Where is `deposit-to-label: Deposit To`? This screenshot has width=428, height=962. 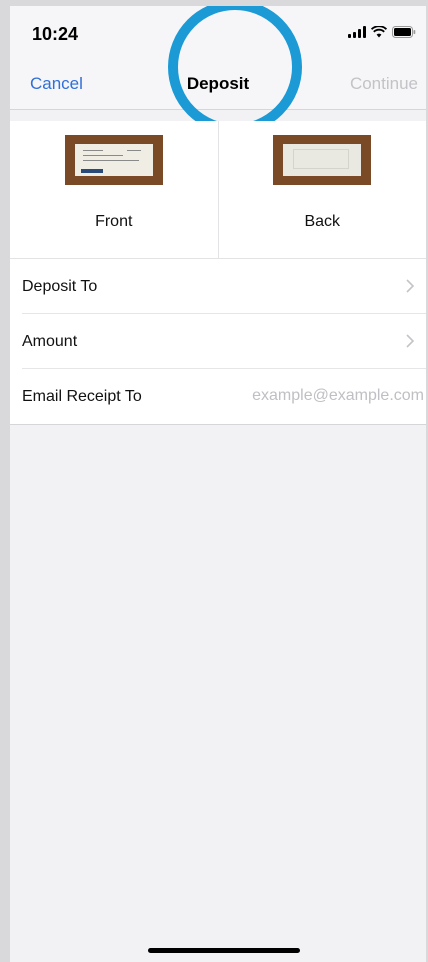
deposit-to-label: Deposit To is located at coordinates (60, 286).